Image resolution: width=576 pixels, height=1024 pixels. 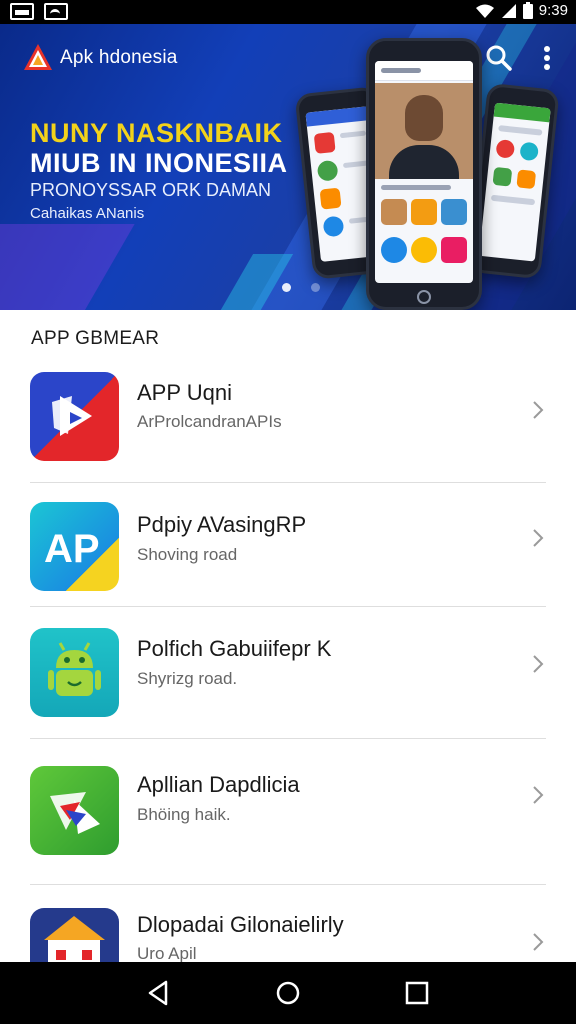 I want to click on brand-row: Apk hdonesia, so click(x=100, y=58).